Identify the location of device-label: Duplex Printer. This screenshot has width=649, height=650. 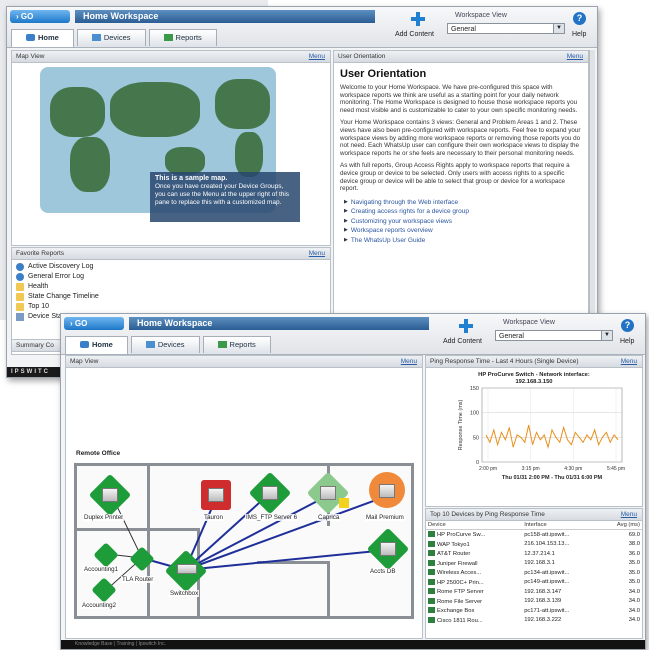
(104, 517).